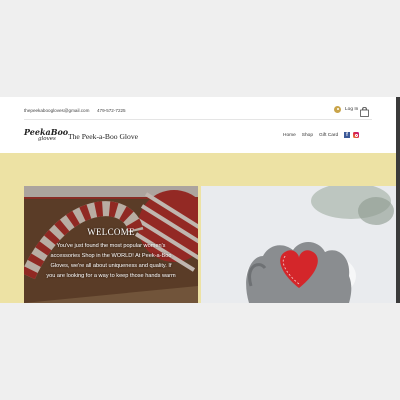 Image resolution: width=400 pixels, height=400 pixels. Describe the element at coordinates (103, 136) in the screenshot. I see `site-title: The Peek-a-Boo Glove` at that location.